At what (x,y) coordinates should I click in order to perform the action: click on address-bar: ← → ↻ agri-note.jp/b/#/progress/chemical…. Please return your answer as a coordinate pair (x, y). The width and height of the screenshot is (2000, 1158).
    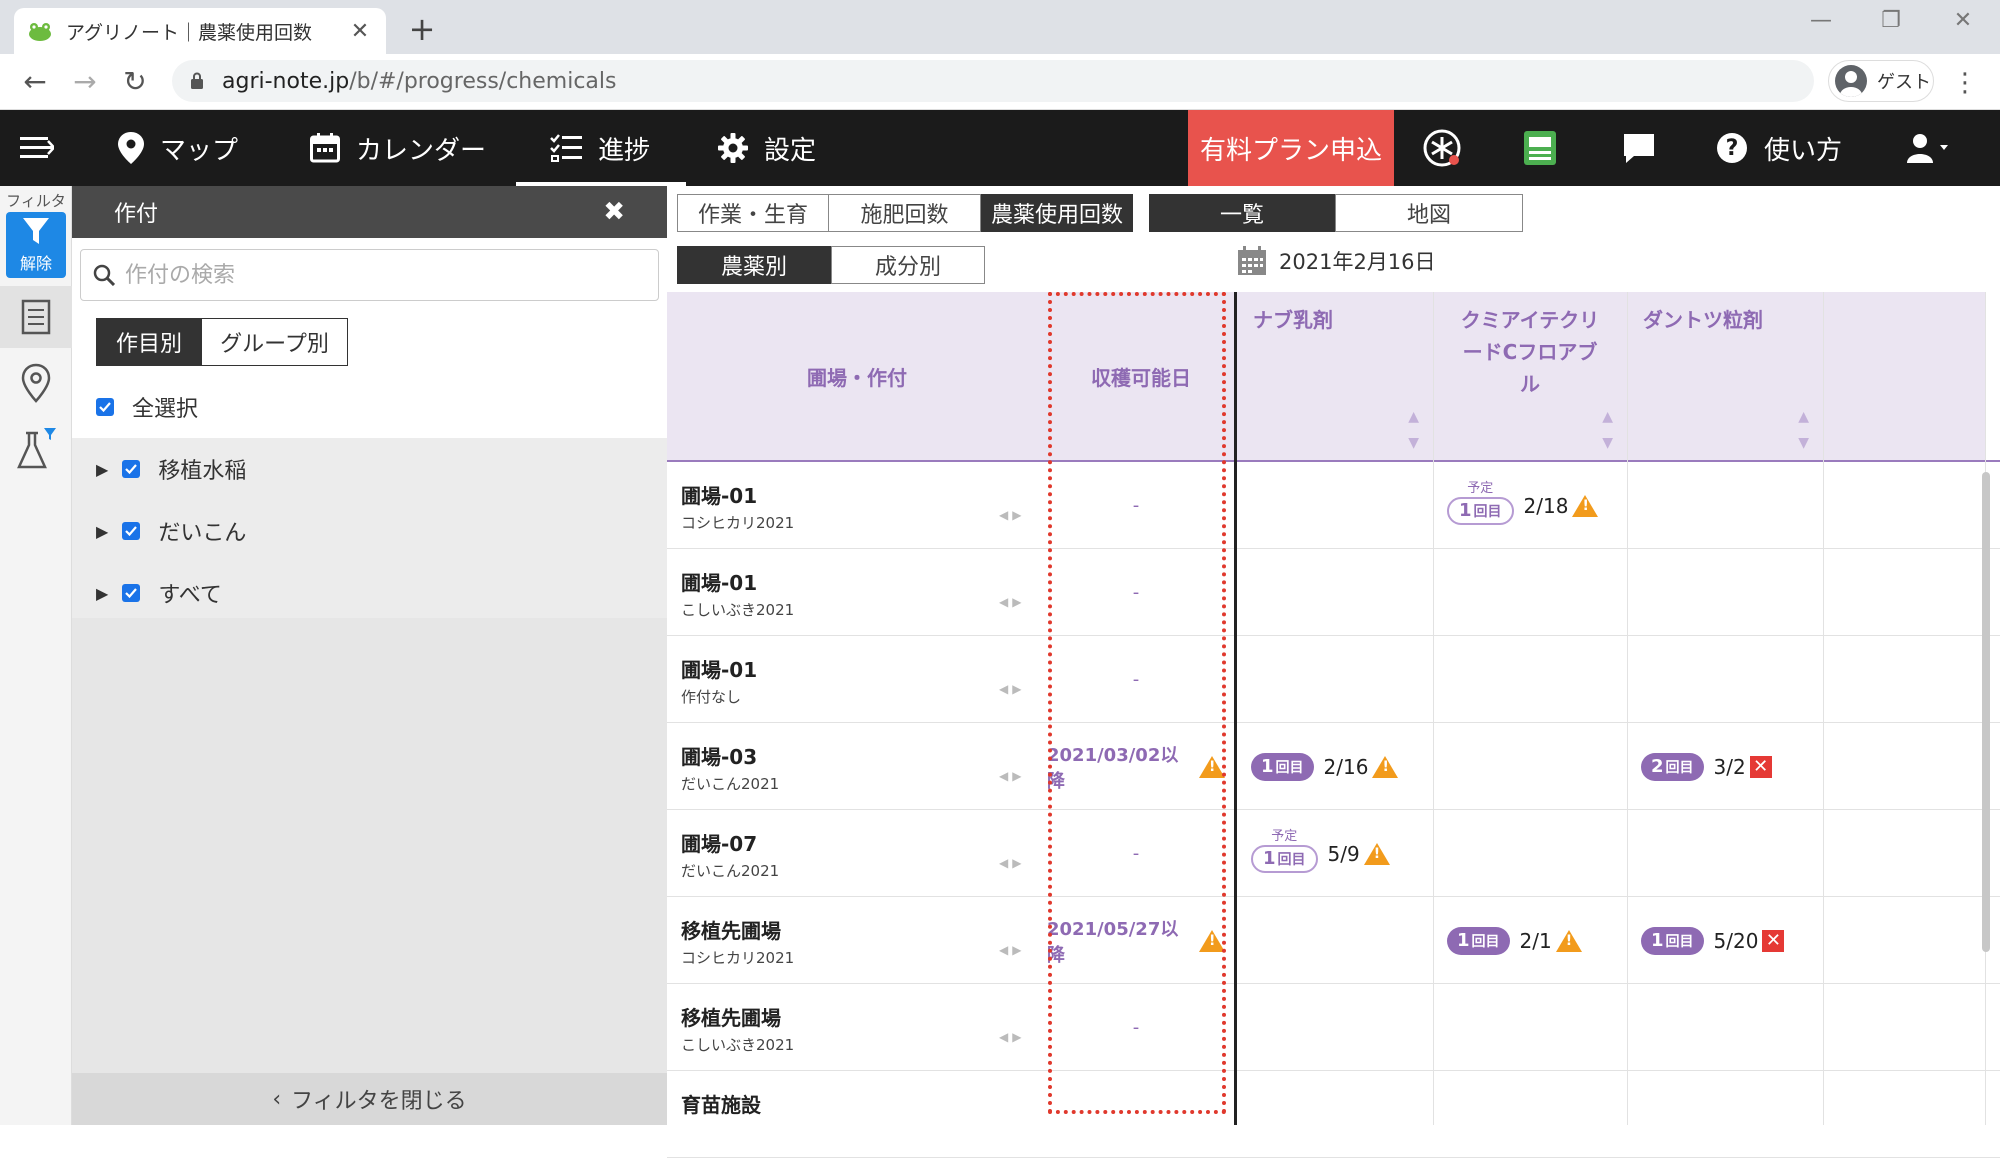
    Looking at the image, I should click on (1000, 82).